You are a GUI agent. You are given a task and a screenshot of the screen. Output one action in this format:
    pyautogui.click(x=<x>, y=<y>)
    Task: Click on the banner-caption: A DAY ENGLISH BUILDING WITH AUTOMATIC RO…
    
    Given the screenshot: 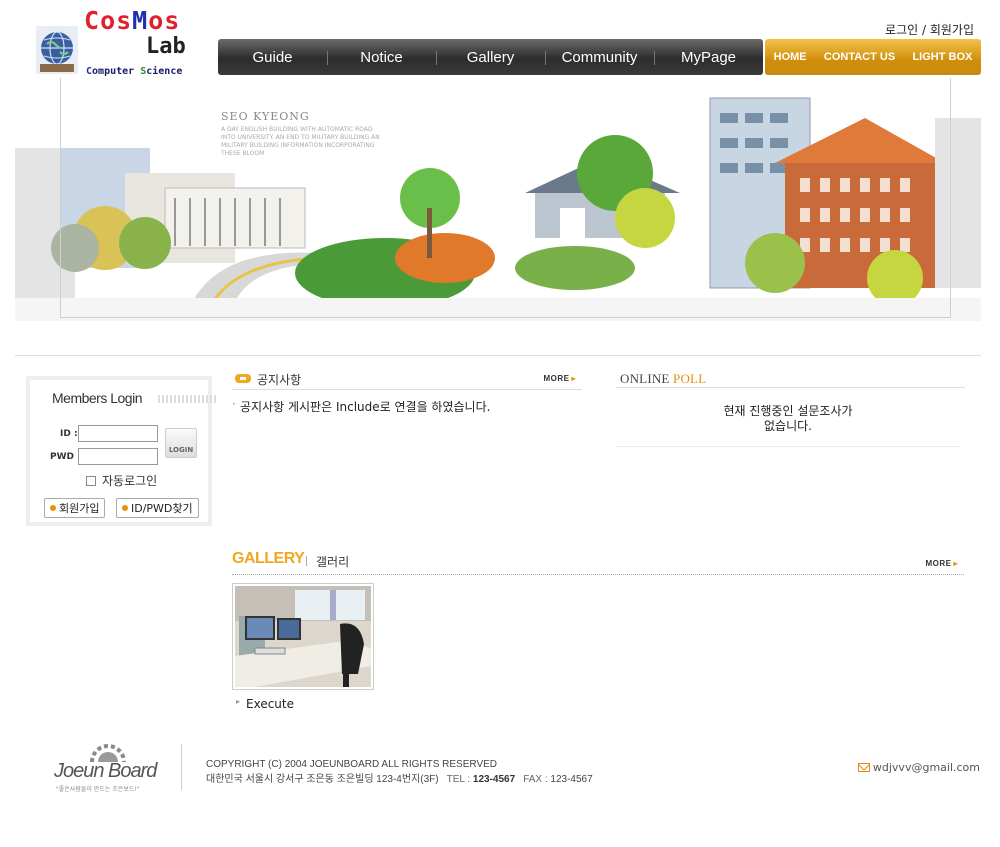 What is the action you would take?
    pyautogui.click(x=300, y=141)
    